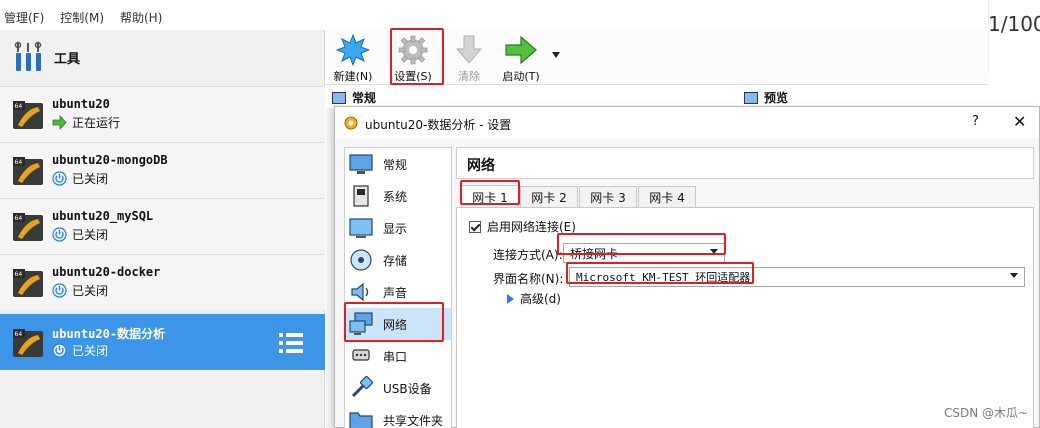 This screenshot has width=1040, height=428. I want to click on enable-network-checkbox, so click(475, 226).